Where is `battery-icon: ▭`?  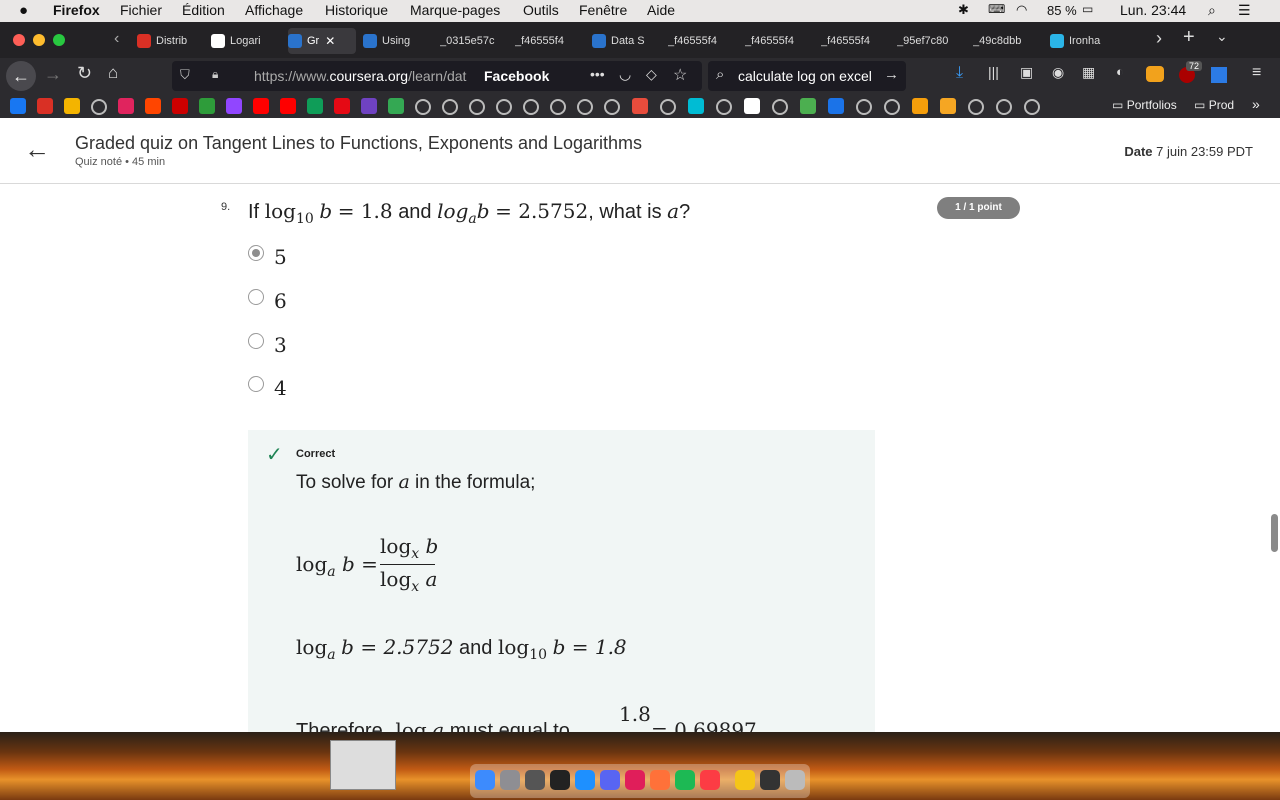
battery-icon: ▭ is located at coordinates (1087, 9).